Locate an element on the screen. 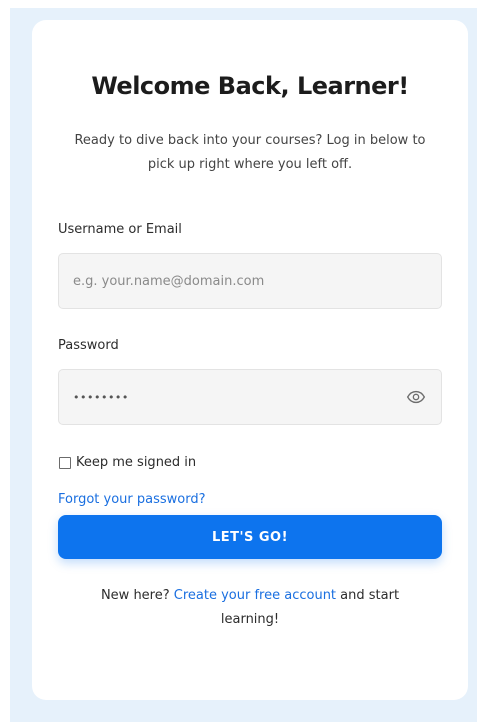 The width and height of the screenshot is (477, 722). username-field-container is located at coordinates (250, 281).